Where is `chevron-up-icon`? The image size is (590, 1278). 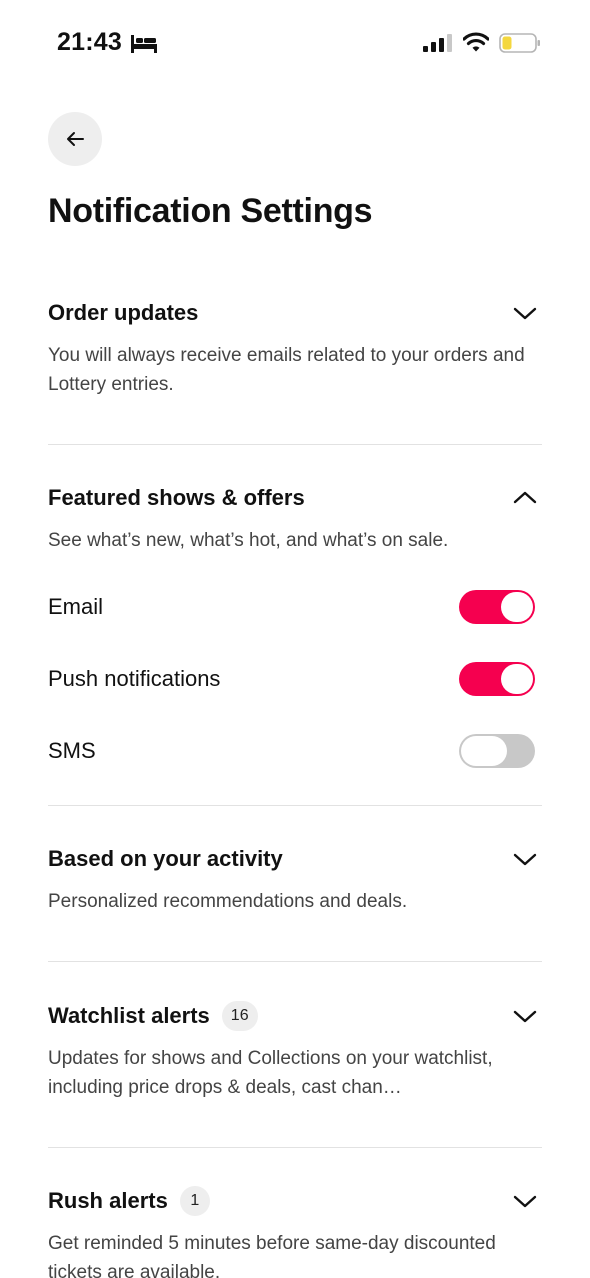 chevron-up-icon is located at coordinates (525, 497).